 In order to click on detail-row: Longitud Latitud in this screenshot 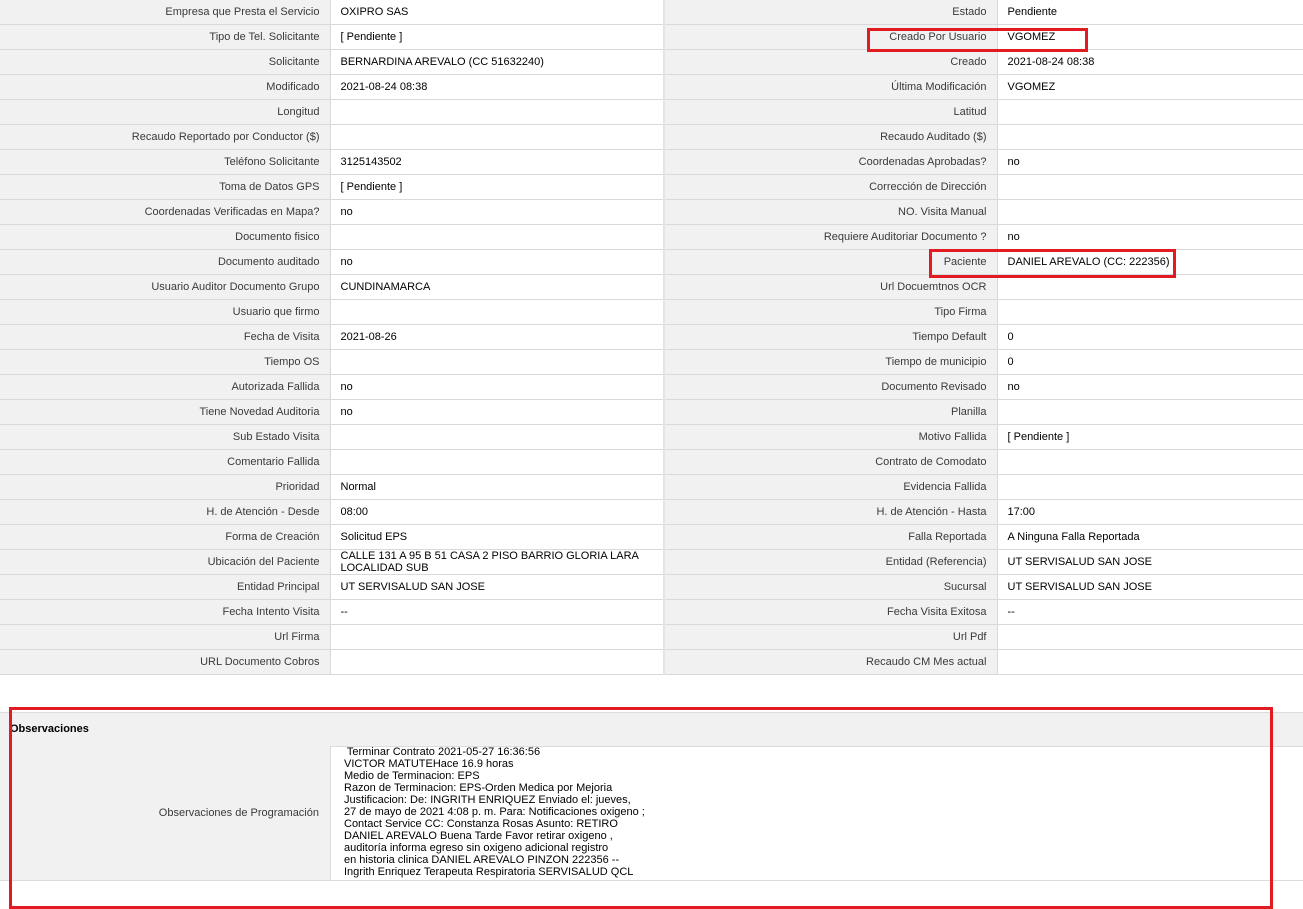, I will do `click(651, 112)`.